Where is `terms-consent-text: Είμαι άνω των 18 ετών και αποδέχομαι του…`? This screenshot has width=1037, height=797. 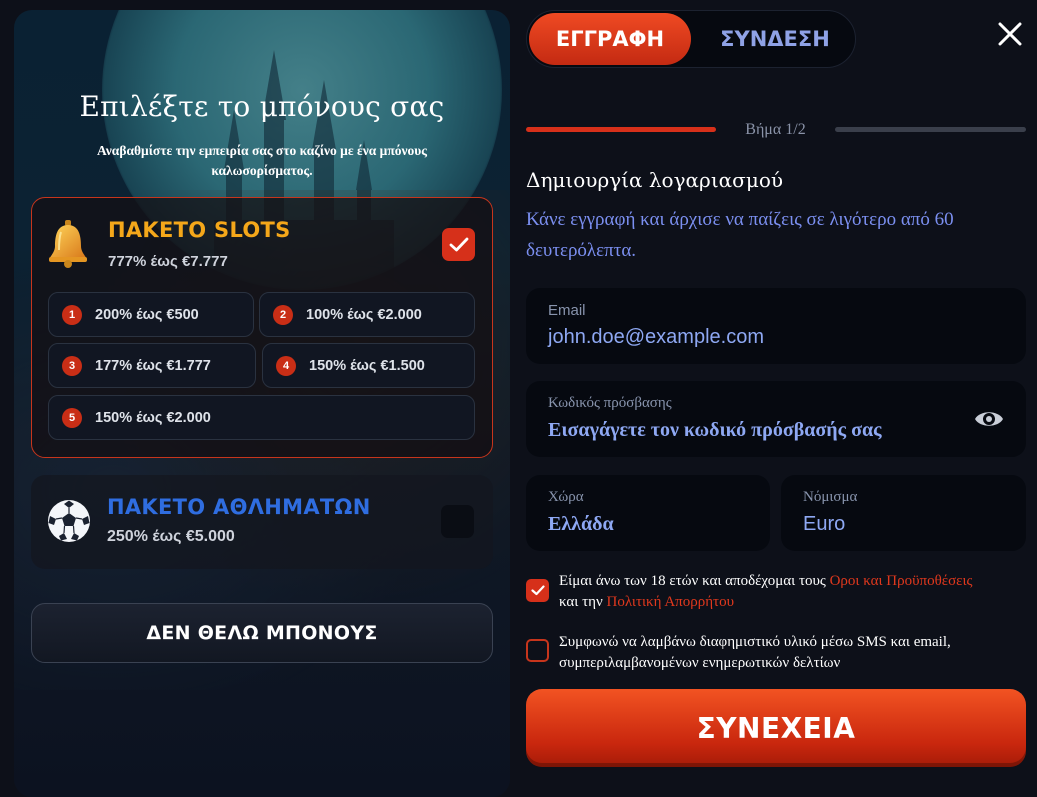 terms-consent-text: Είμαι άνω των 18 ετών και αποδέχομαι του… is located at coordinates (794, 592).